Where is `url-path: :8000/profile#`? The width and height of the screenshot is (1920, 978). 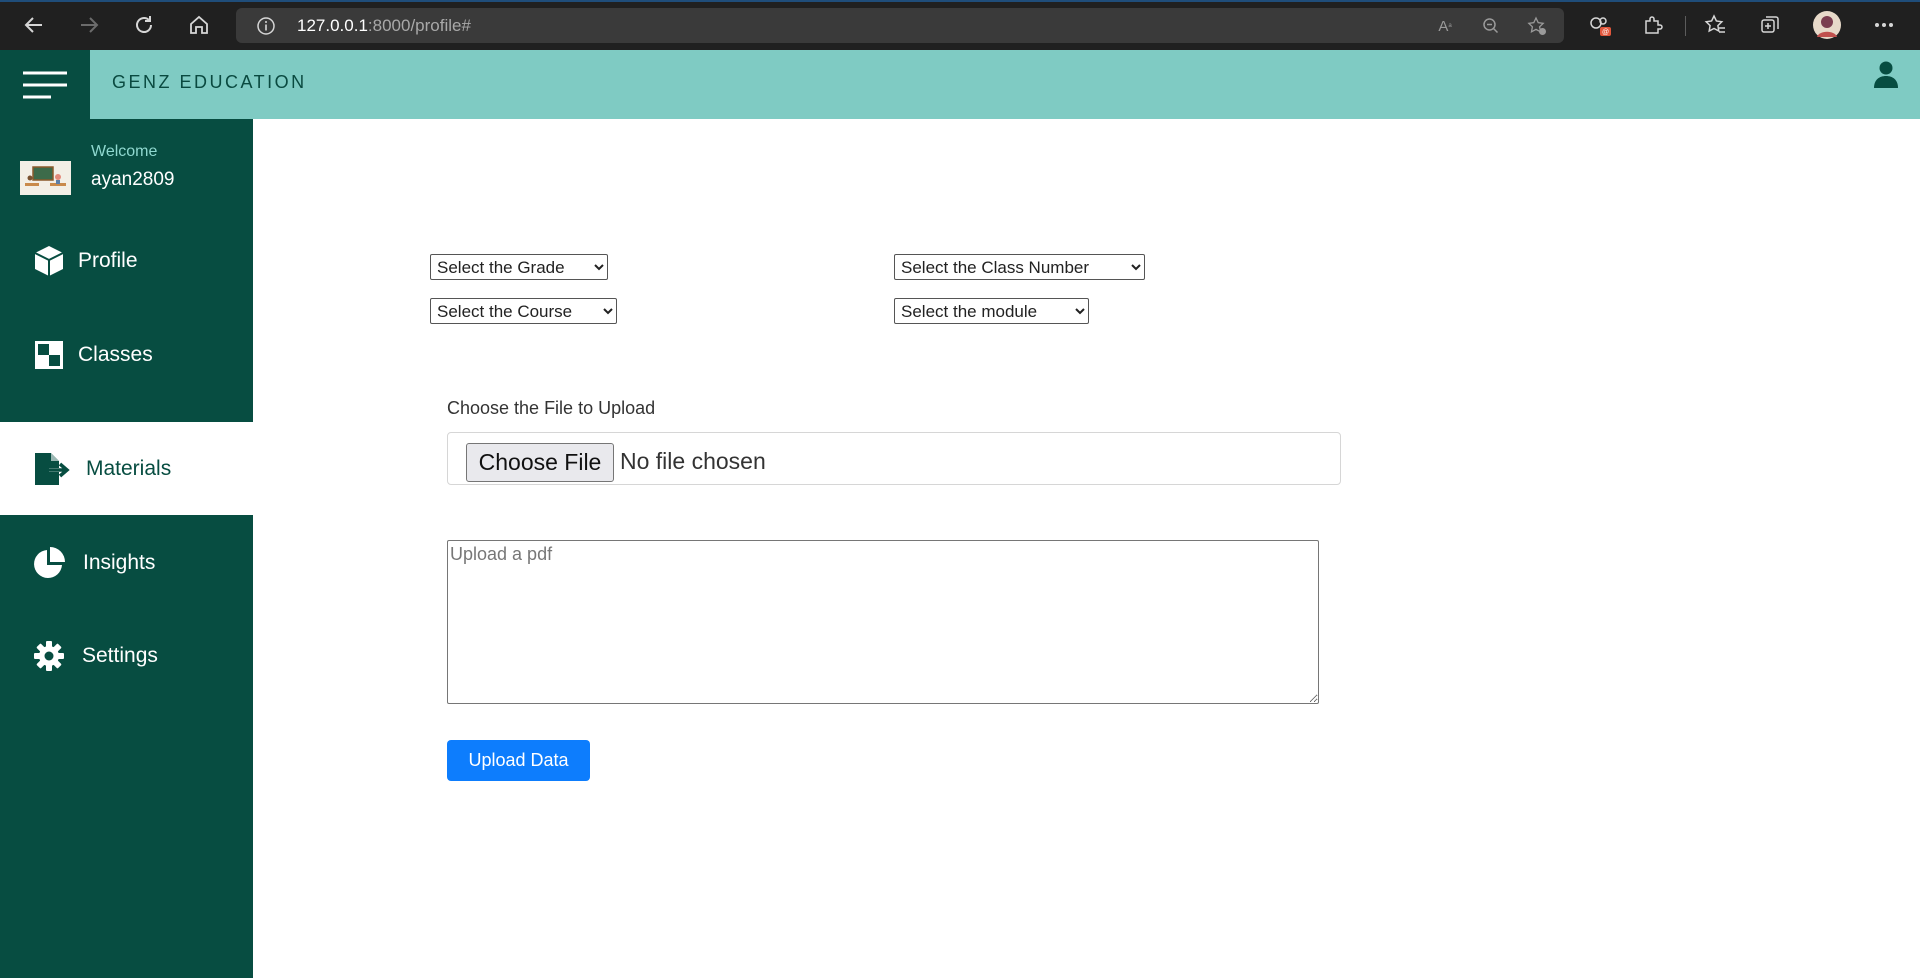
url-path: :8000/profile# is located at coordinates (419, 25).